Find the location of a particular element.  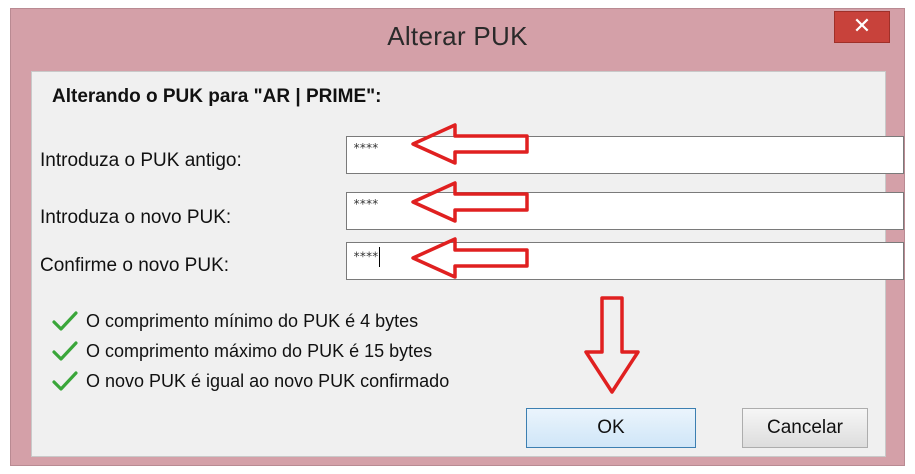

check-min-length: O comprimento mínimo do PUK é 4 bytes is located at coordinates (235, 321).